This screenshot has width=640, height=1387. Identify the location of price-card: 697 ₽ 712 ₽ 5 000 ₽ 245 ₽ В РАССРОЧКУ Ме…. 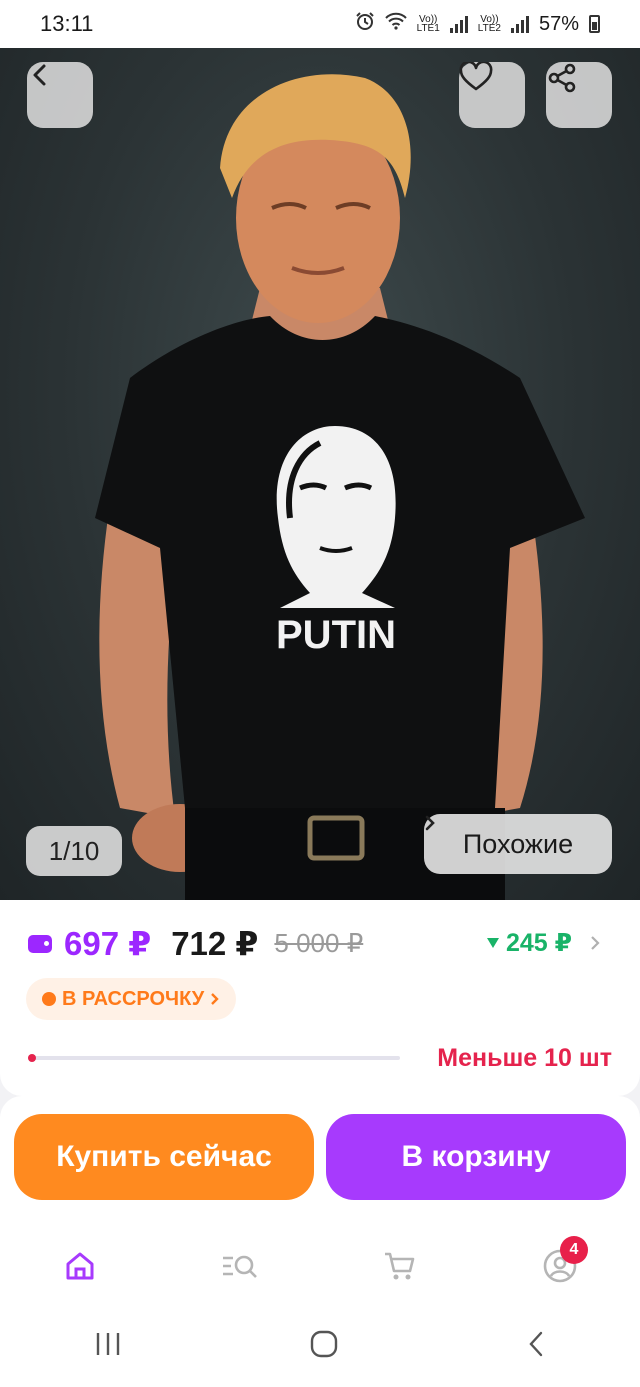
(320, 998).